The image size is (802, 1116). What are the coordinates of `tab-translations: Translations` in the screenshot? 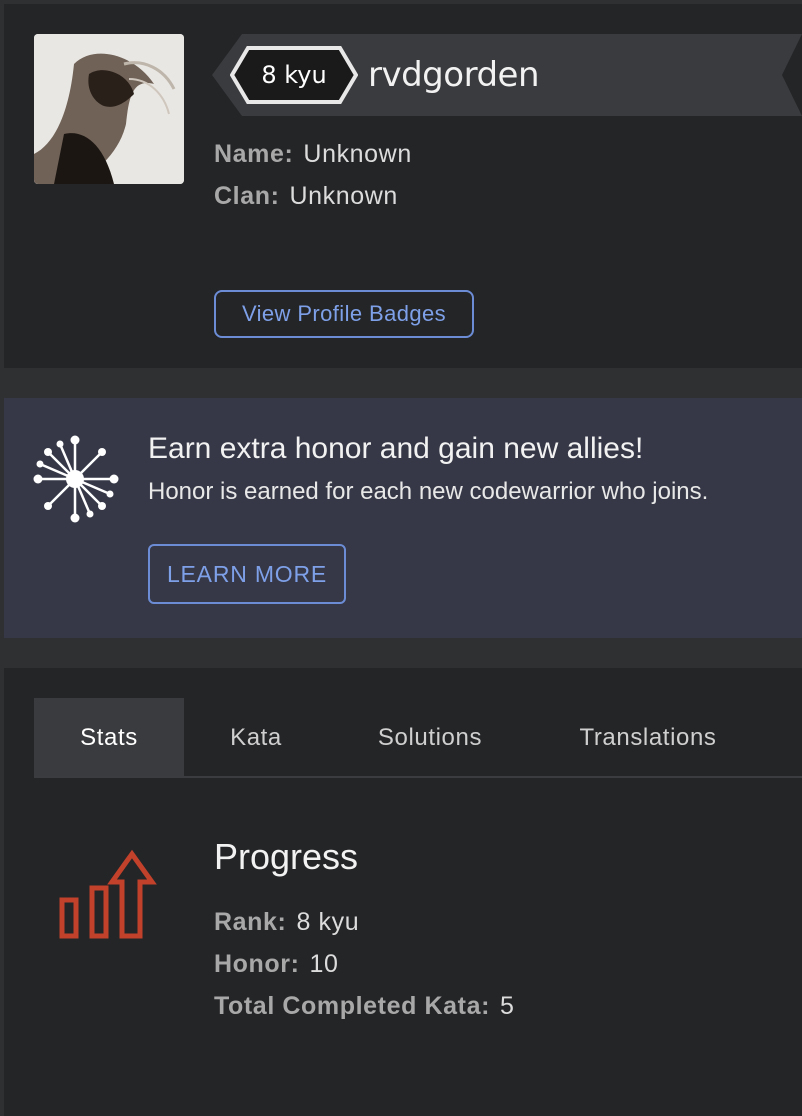 It's located at (648, 737).